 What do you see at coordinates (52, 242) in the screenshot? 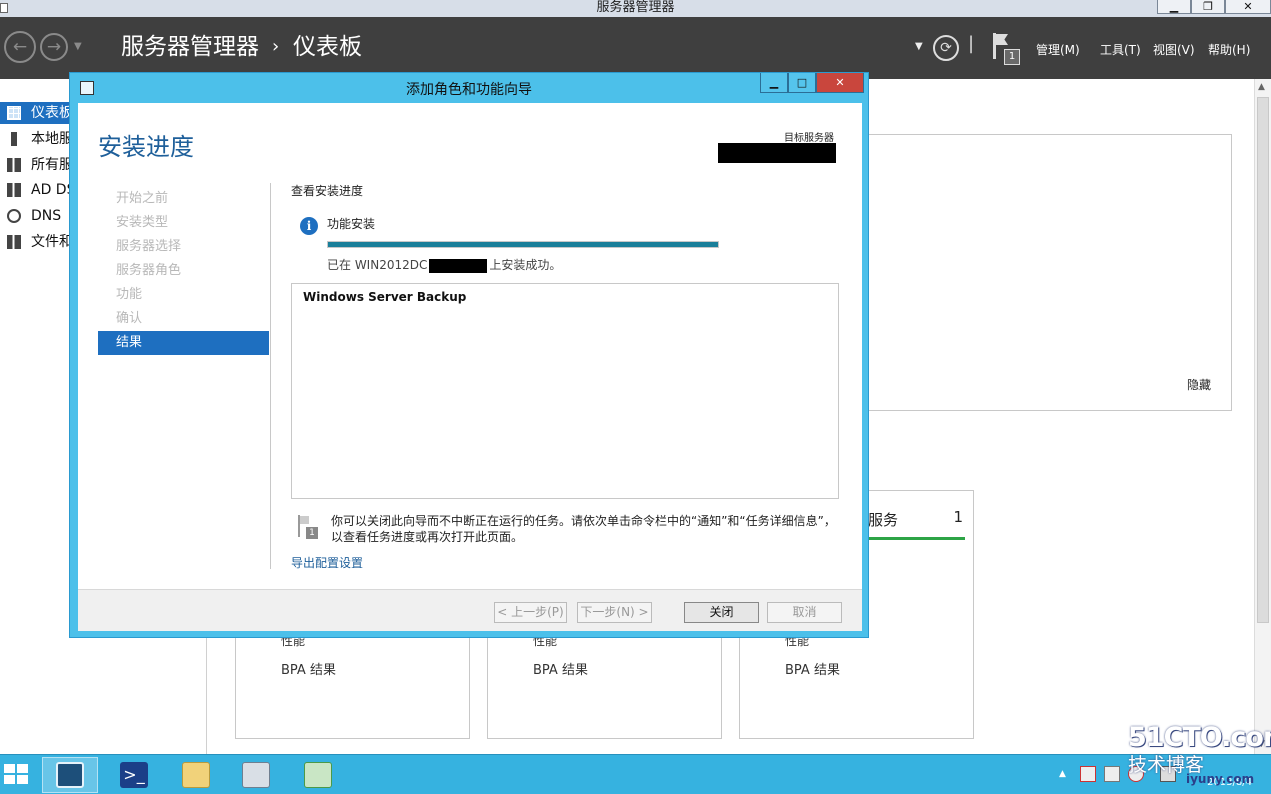
I see `sidebar-item-label: 文件和` at bounding box center [52, 242].